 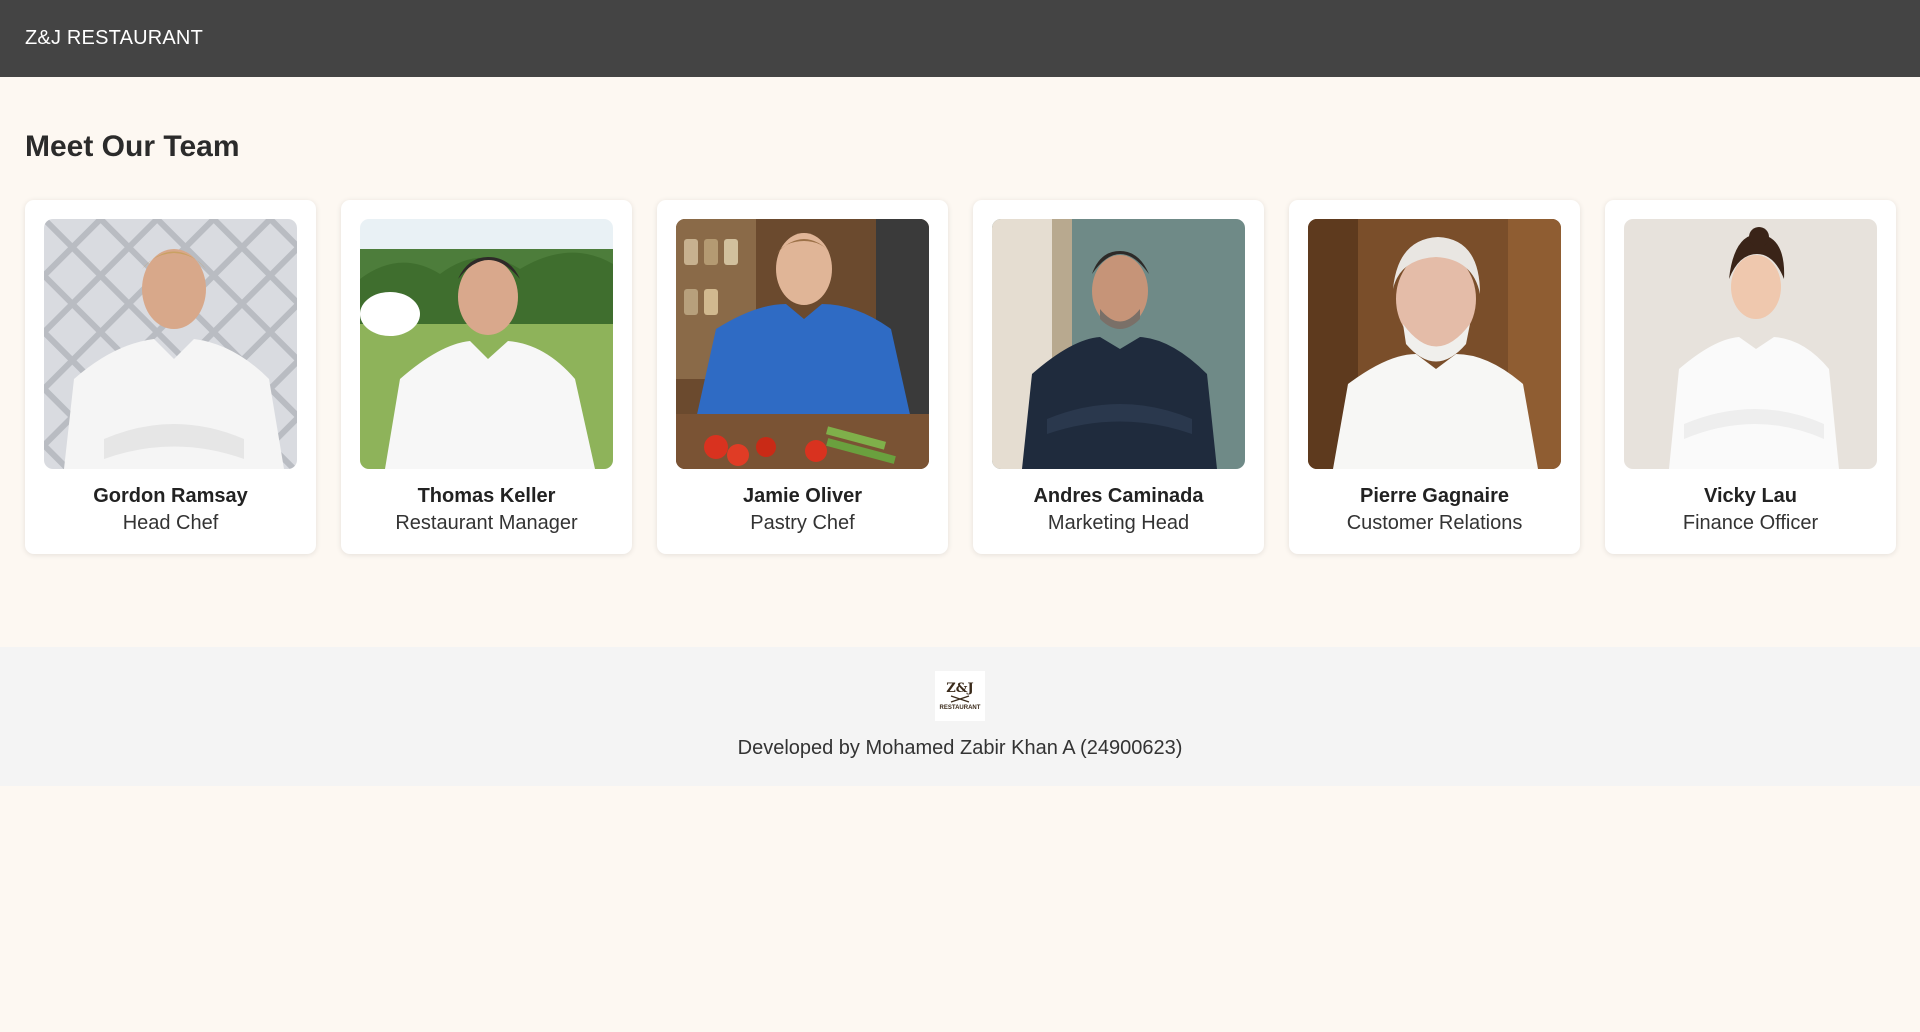 I want to click on team-member-name: Vicky Lau, so click(x=1750, y=496).